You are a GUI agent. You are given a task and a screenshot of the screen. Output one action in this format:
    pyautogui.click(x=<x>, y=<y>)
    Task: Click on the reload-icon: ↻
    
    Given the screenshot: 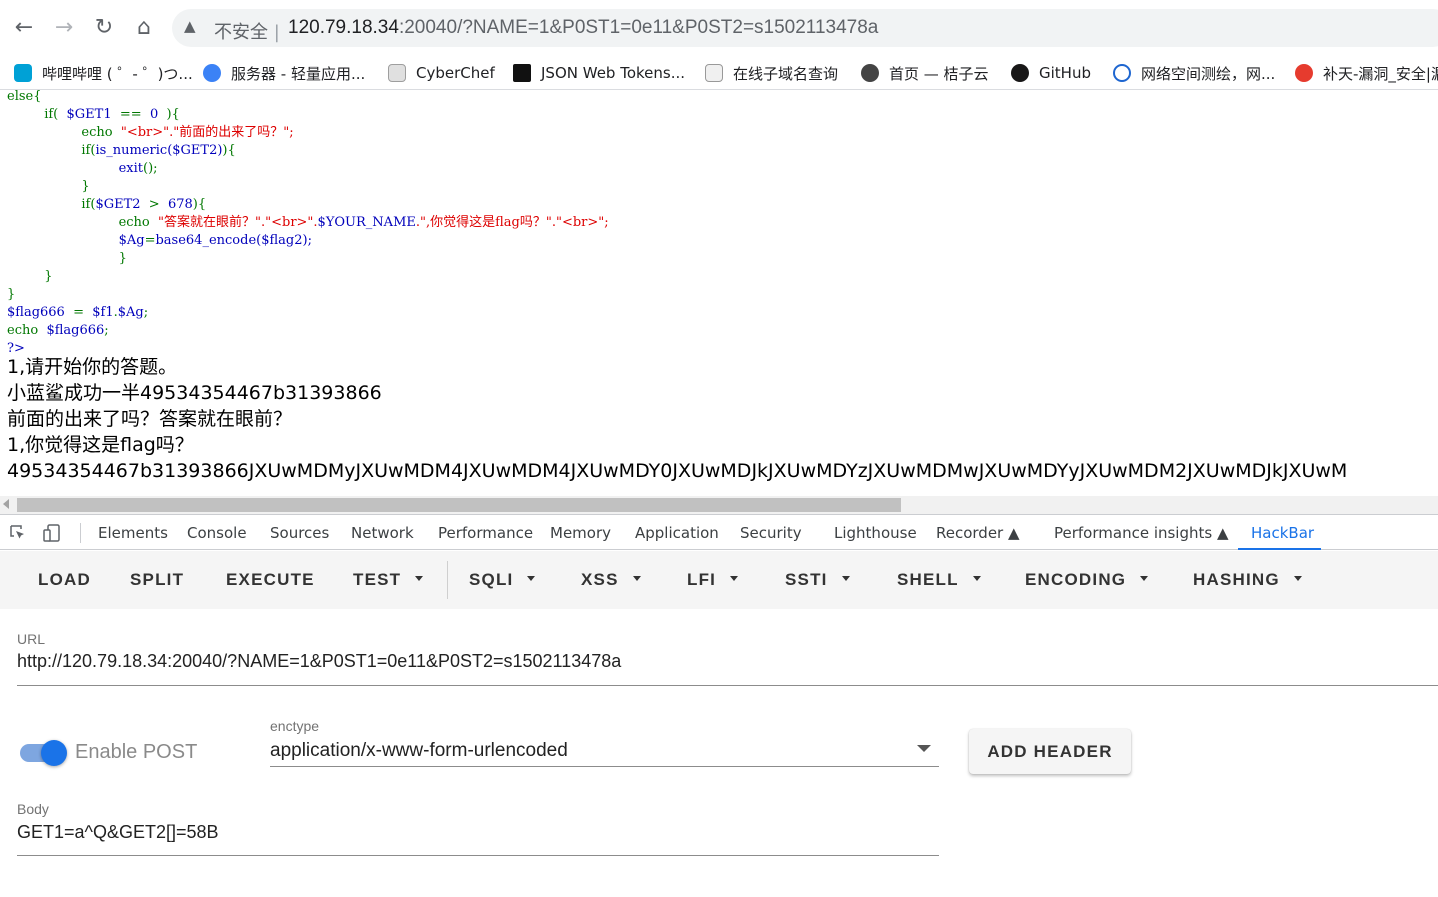 What is the action you would take?
    pyautogui.click(x=104, y=28)
    